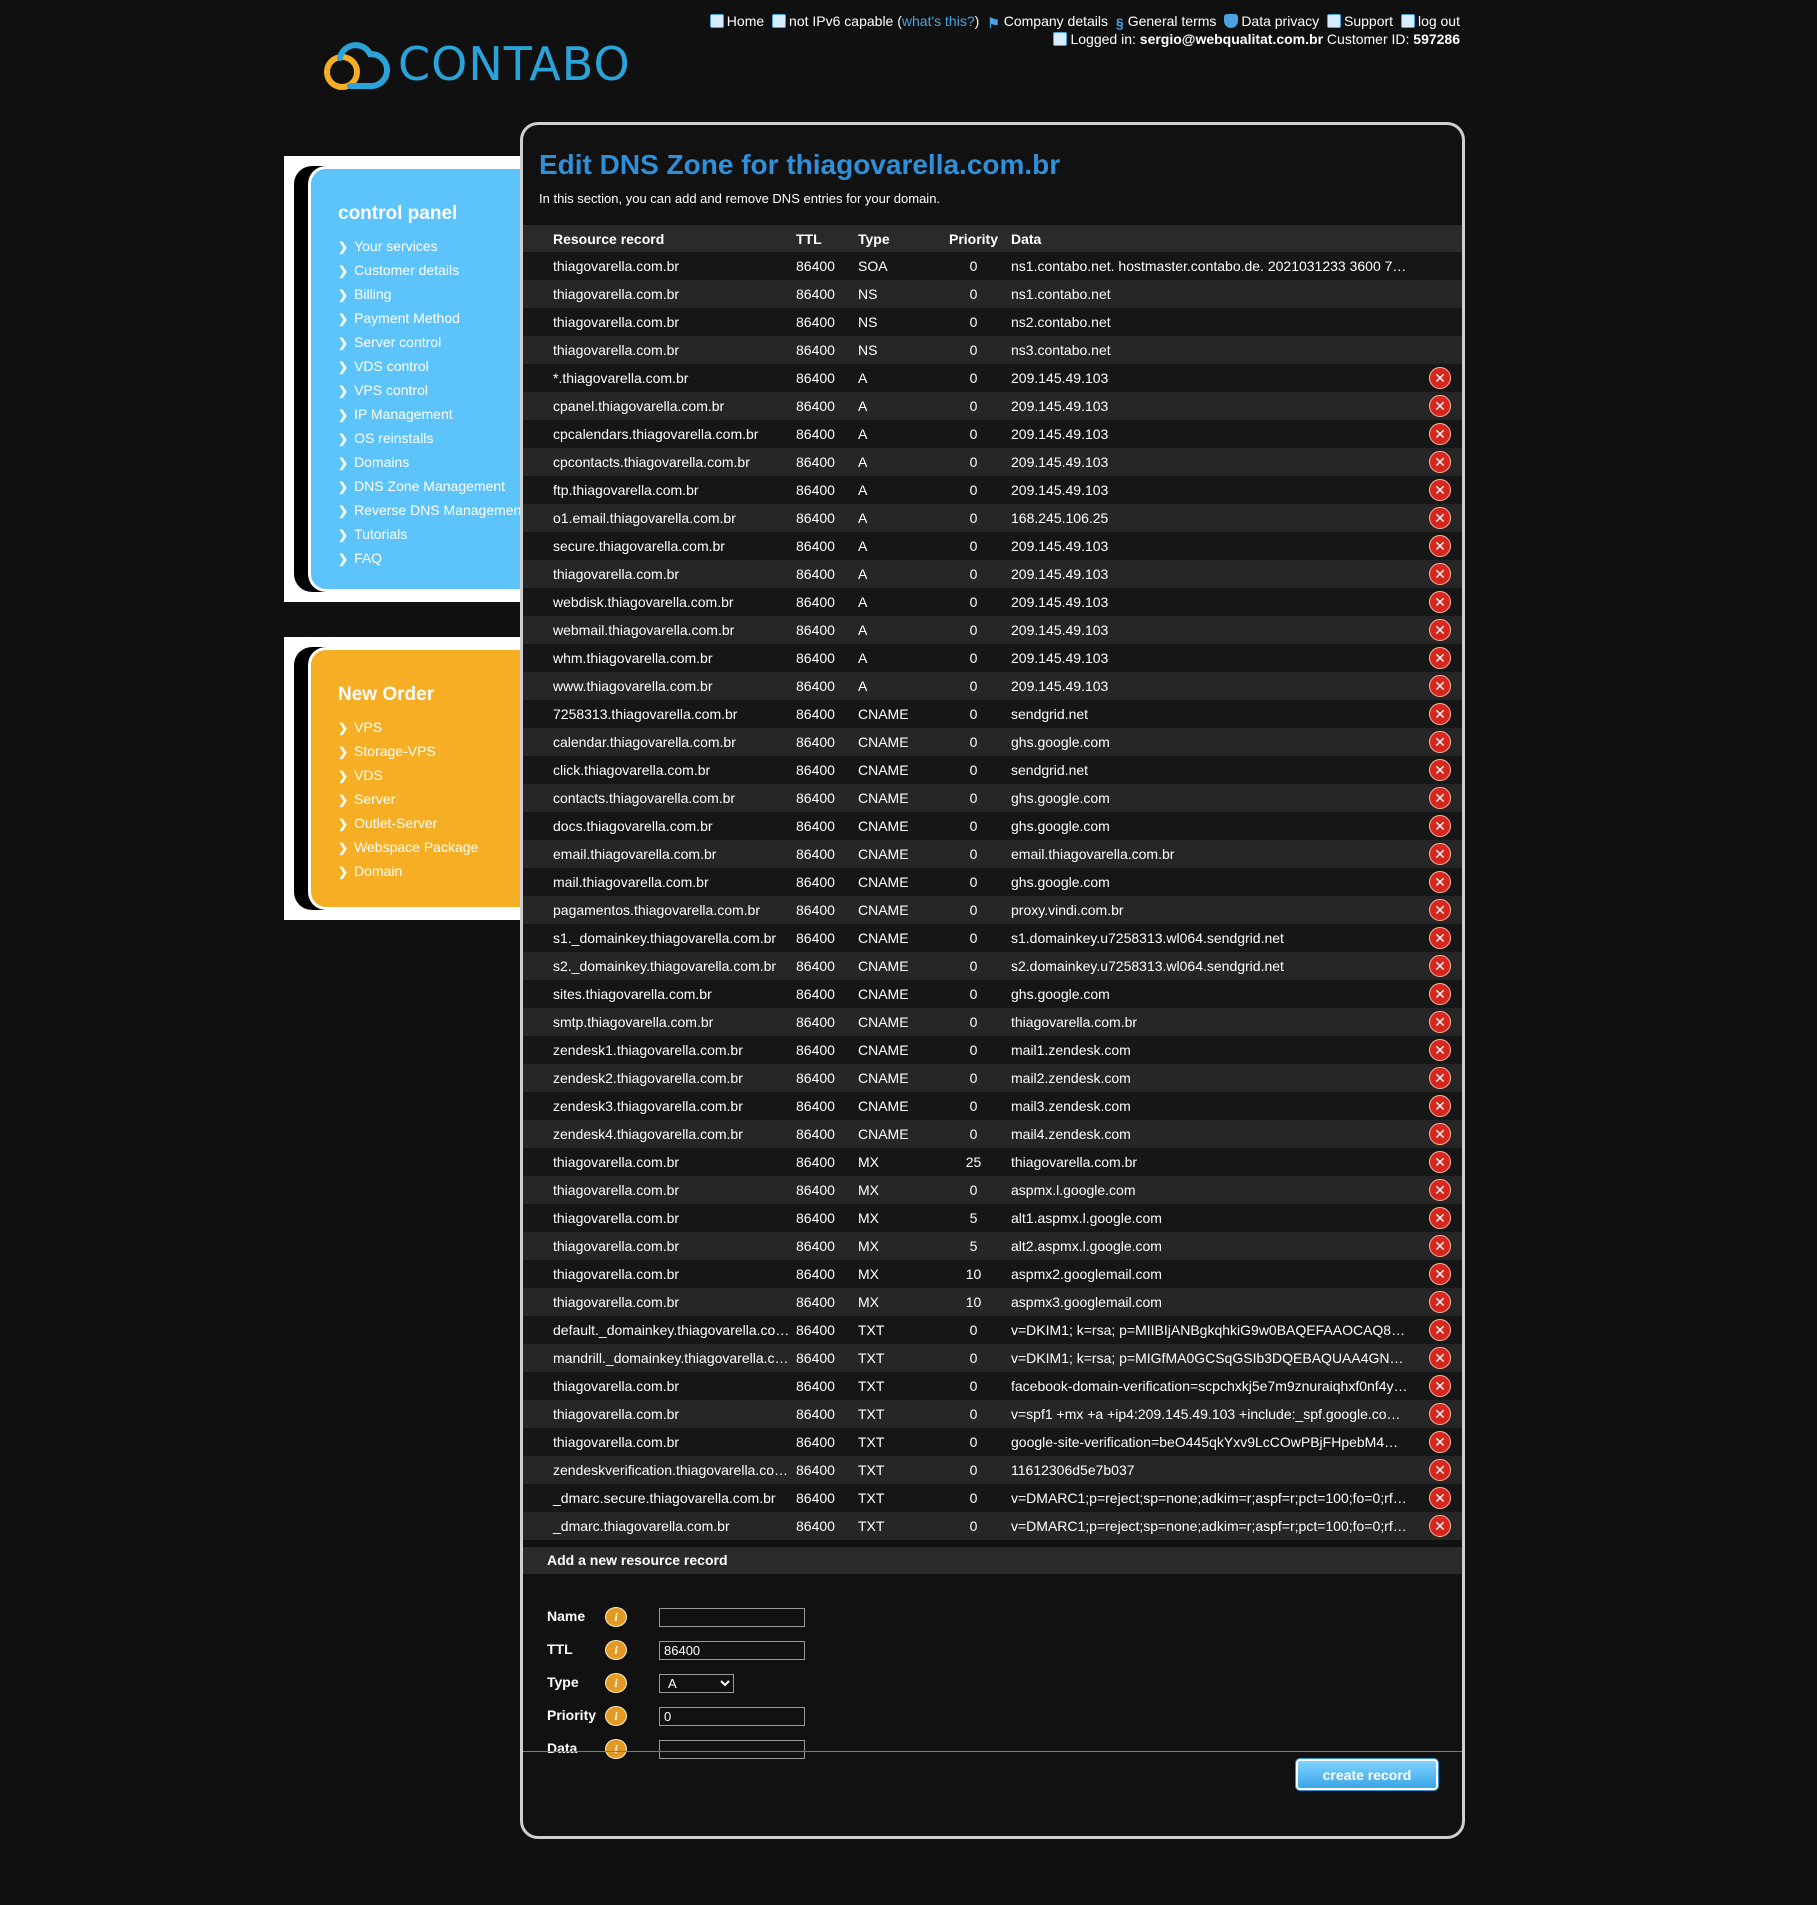  What do you see at coordinates (732, 1749) in the screenshot?
I see `data-input` at bounding box center [732, 1749].